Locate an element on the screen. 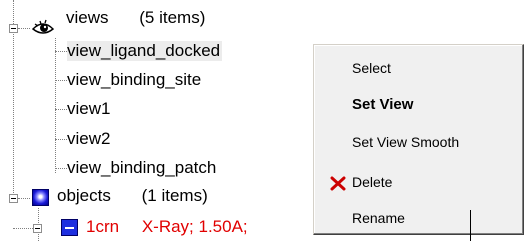 Image resolution: width=530 pixels, height=241 pixels. red-x-icon is located at coordinates (338, 183).